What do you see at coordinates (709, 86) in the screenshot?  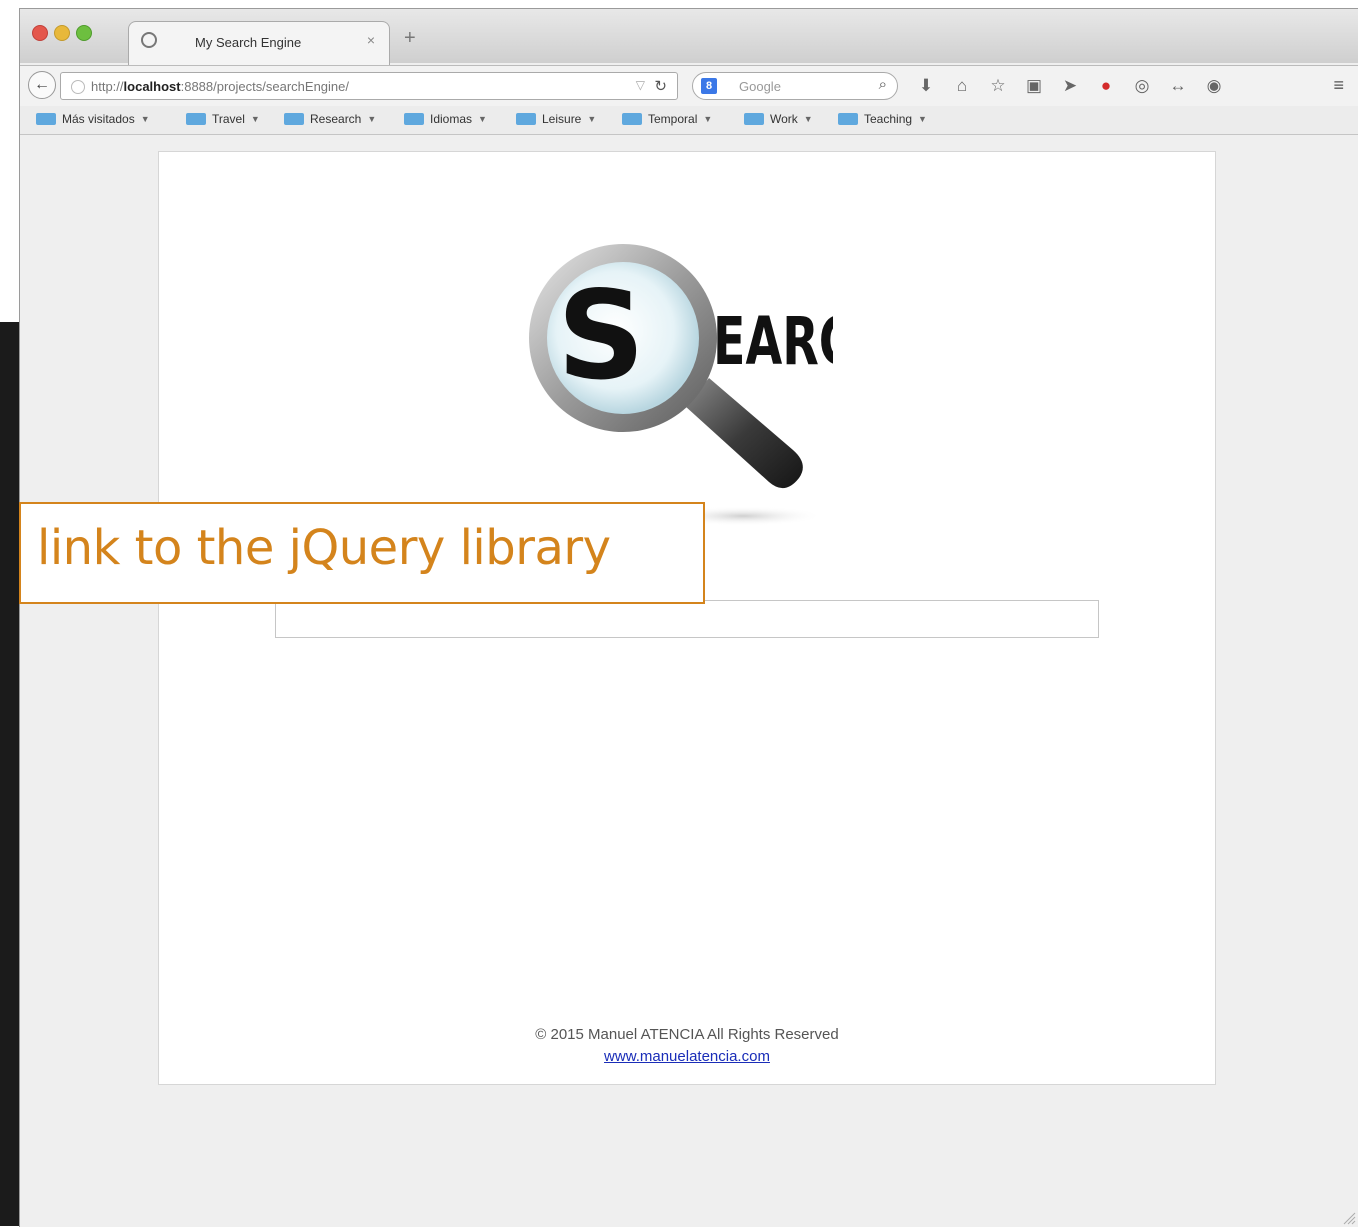 I see `search-engine-icon: 8` at bounding box center [709, 86].